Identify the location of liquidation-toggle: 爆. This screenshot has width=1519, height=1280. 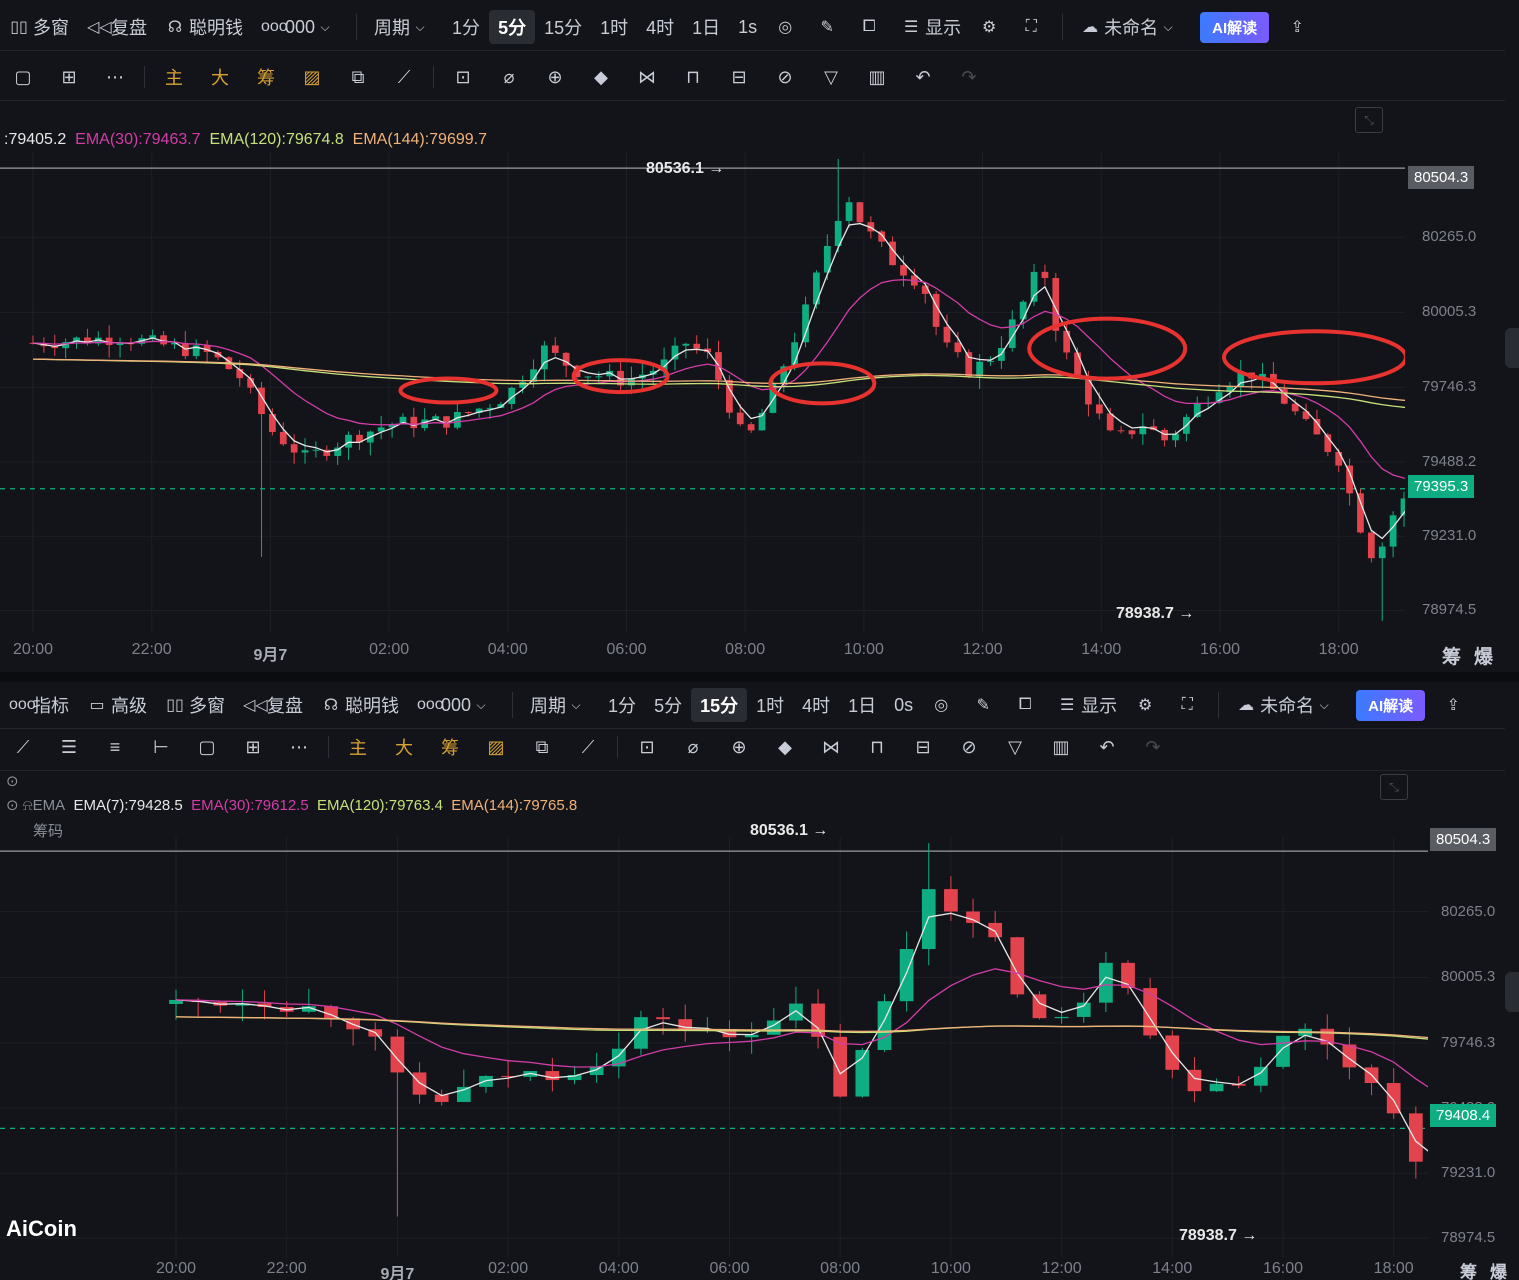
(1498, 1269).